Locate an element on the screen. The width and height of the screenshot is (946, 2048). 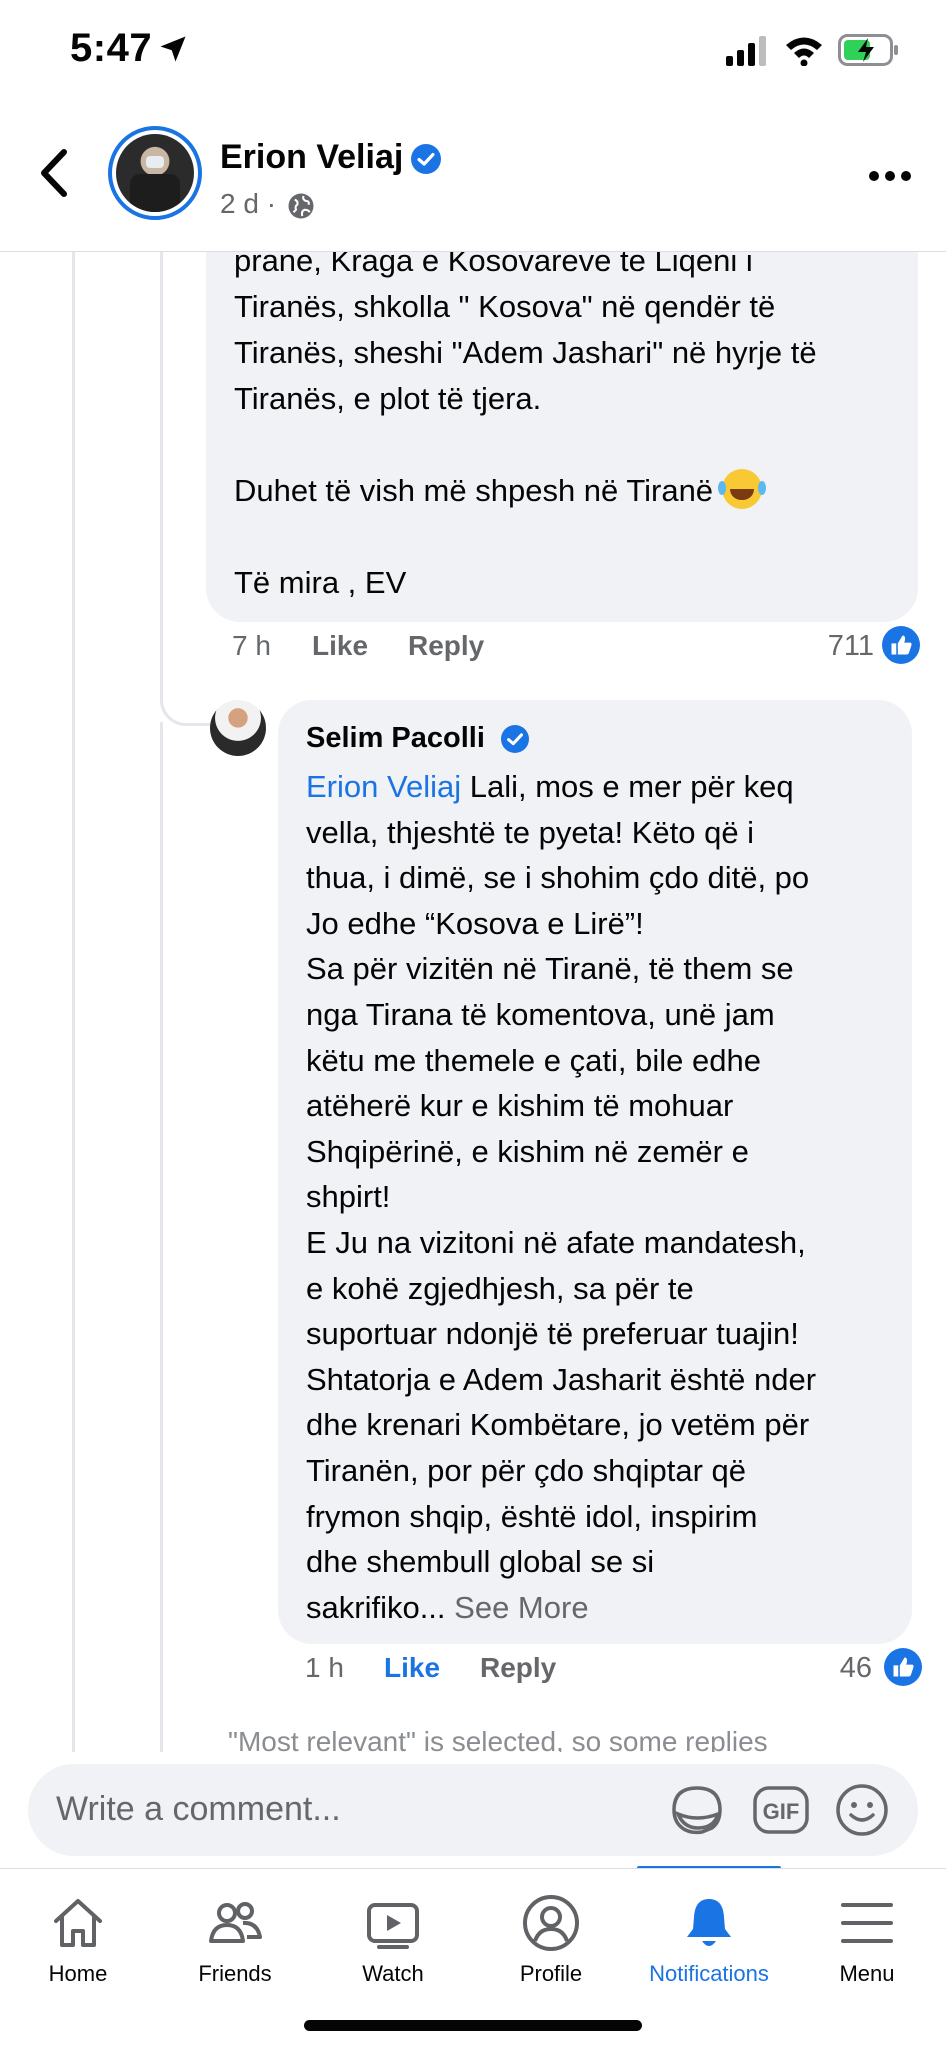
comment-composer-area: Write a comment... GIF is located at coordinates (473, 1810).